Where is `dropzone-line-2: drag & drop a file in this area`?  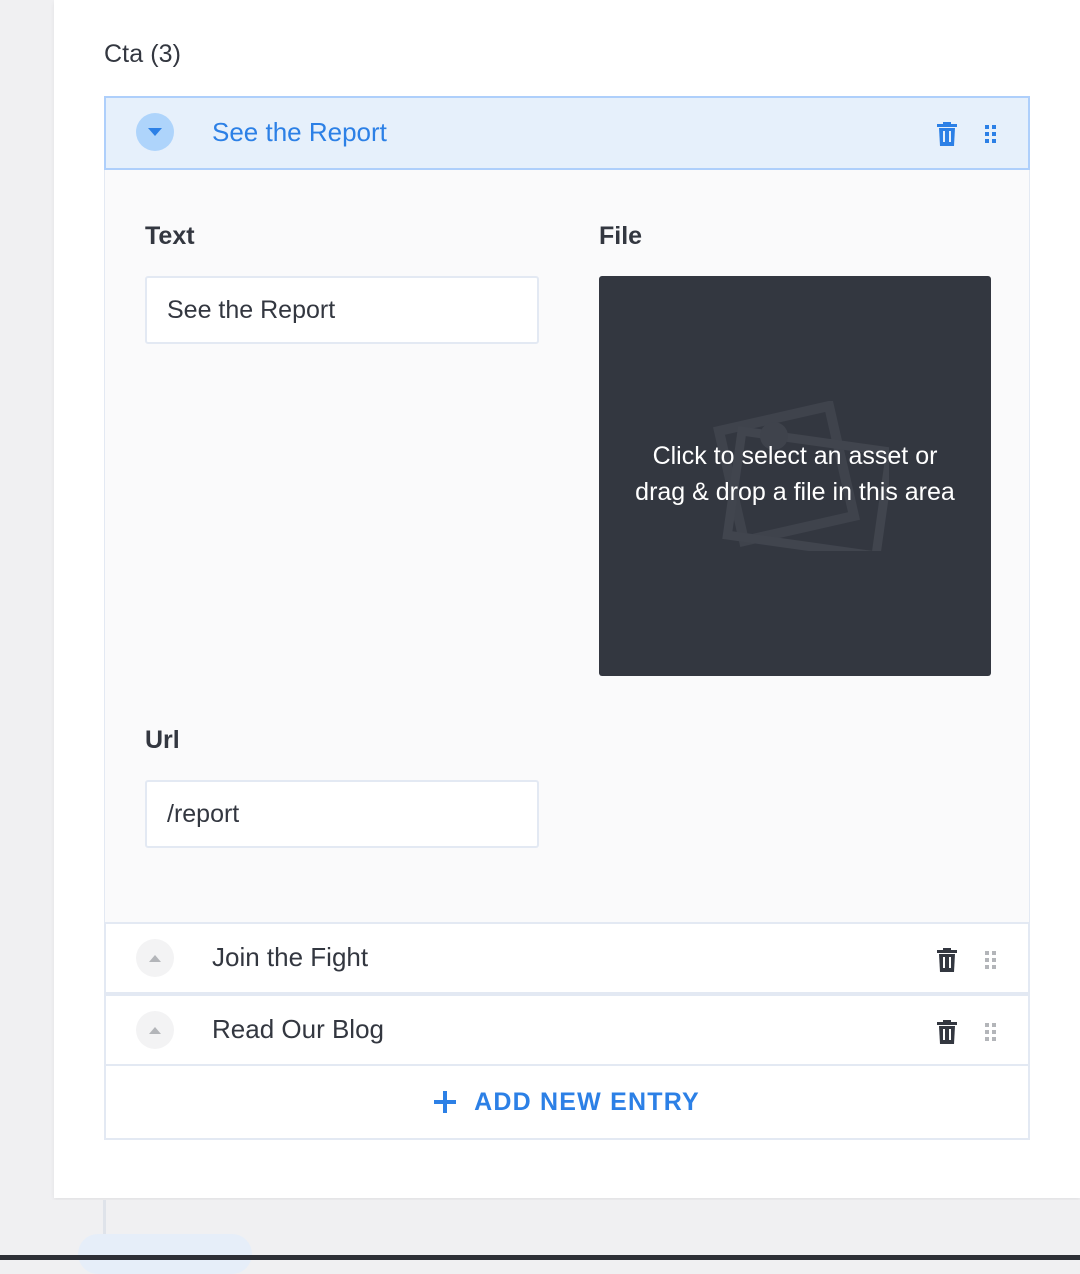 dropzone-line-2: drag & drop a file in this area is located at coordinates (795, 492).